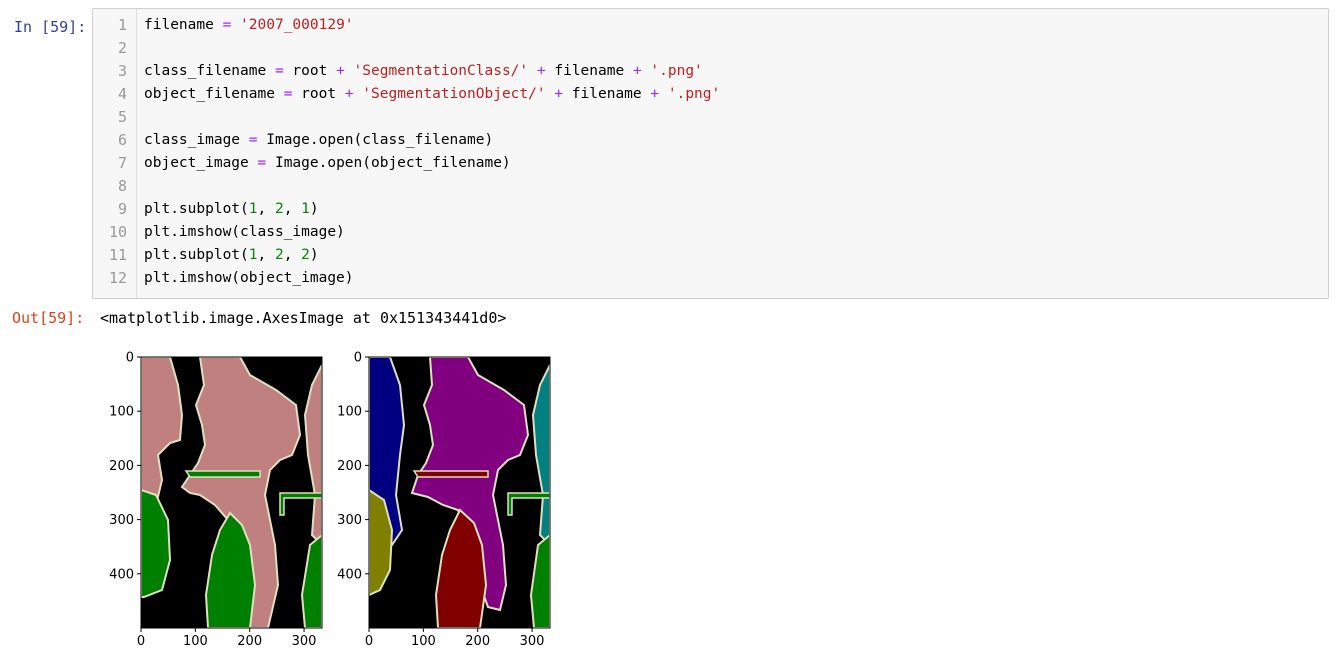  What do you see at coordinates (122, 163) in the screenshot?
I see `line-number: 7` at bounding box center [122, 163].